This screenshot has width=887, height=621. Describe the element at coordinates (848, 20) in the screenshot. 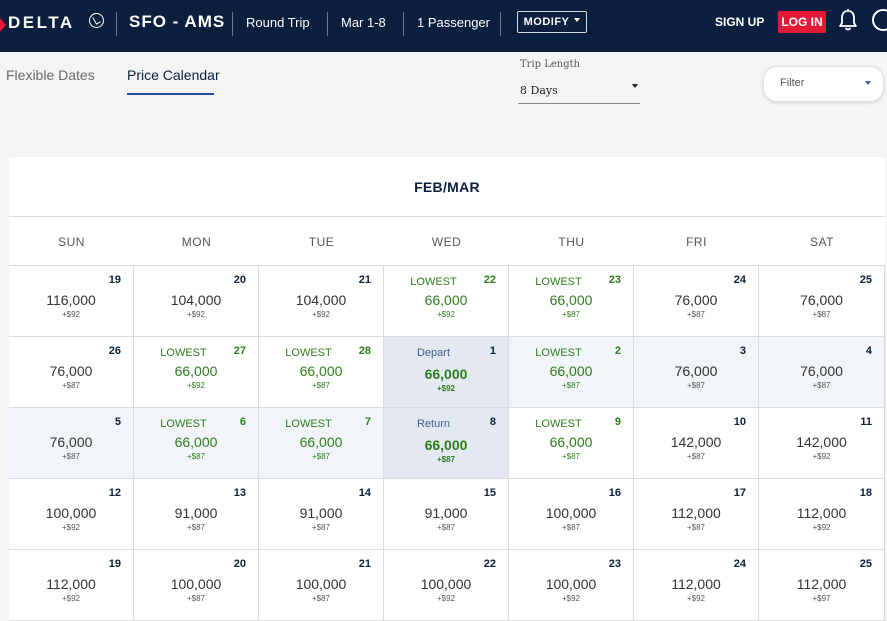

I see `bell-icon` at that location.